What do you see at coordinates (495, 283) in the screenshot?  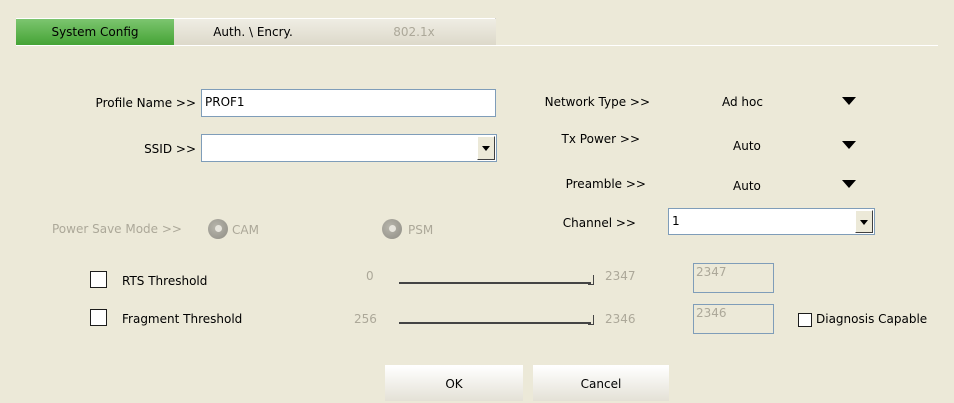 I see `rts-slider-track` at bounding box center [495, 283].